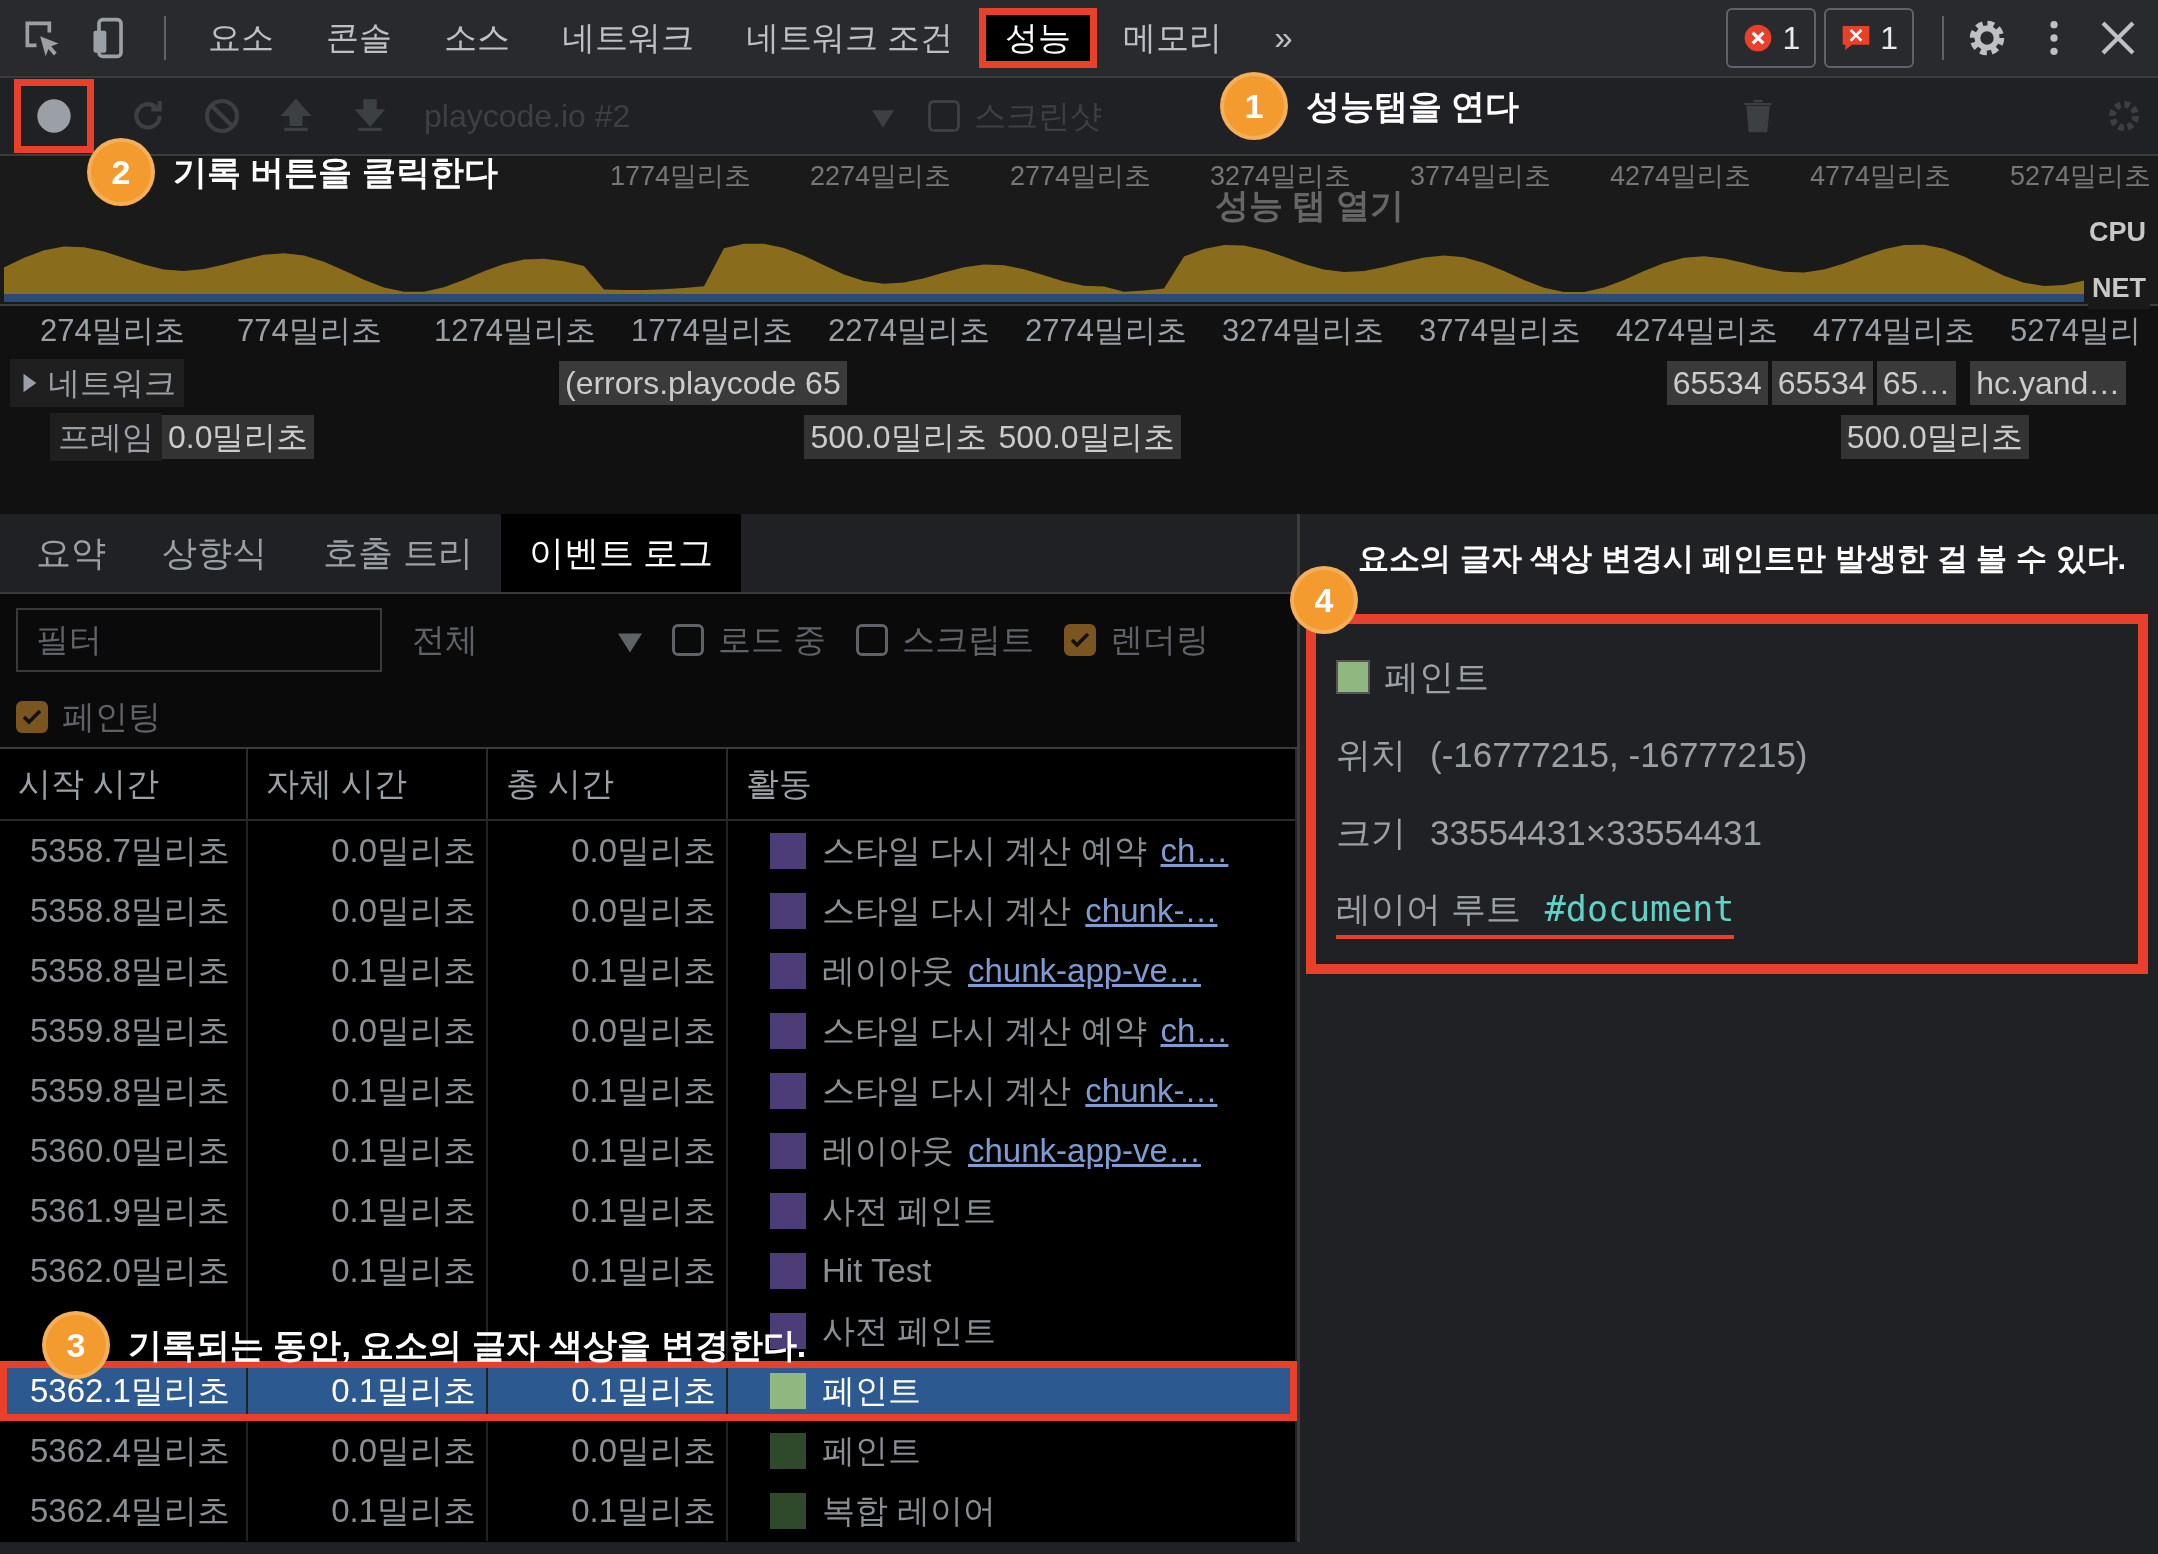 This screenshot has height=1554, width=2158. What do you see at coordinates (1619, 754) in the screenshot?
I see `field-value: (-16777215, -16777215)` at bounding box center [1619, 754].